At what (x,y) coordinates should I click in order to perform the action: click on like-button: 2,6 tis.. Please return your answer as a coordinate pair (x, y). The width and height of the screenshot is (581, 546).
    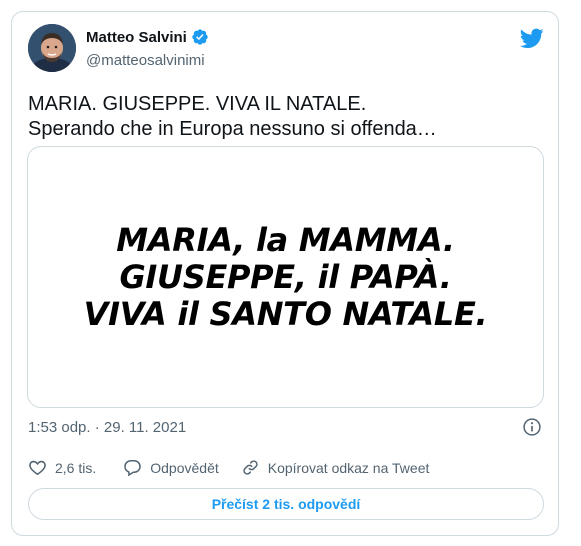
    Looking at the image, I should click on (62, 467).